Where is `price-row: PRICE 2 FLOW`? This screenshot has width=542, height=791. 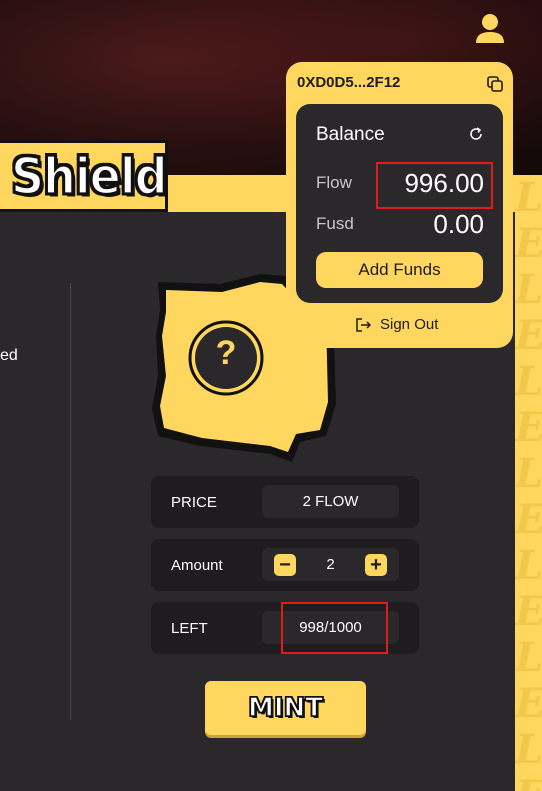 price-row: PRICE 2 FLOW is located at coordinates (285, 502).